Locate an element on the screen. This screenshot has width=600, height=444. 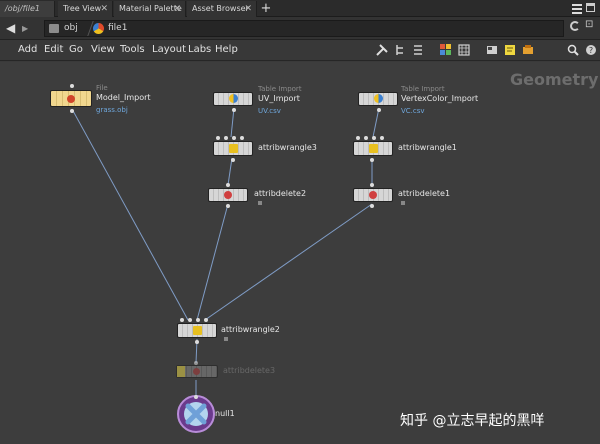
help-icon: ? is located at coordinates (591, 50).